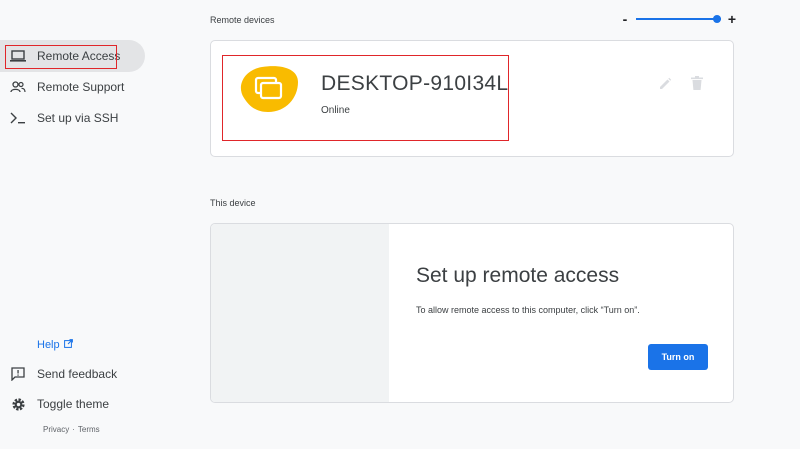 The width and height of the screenshot is (800, 449). What do you see at coordinates (79, 56) in the screenshot?
I see `sidebar-item-label: Remote Access` at bounding box center [79, 56].